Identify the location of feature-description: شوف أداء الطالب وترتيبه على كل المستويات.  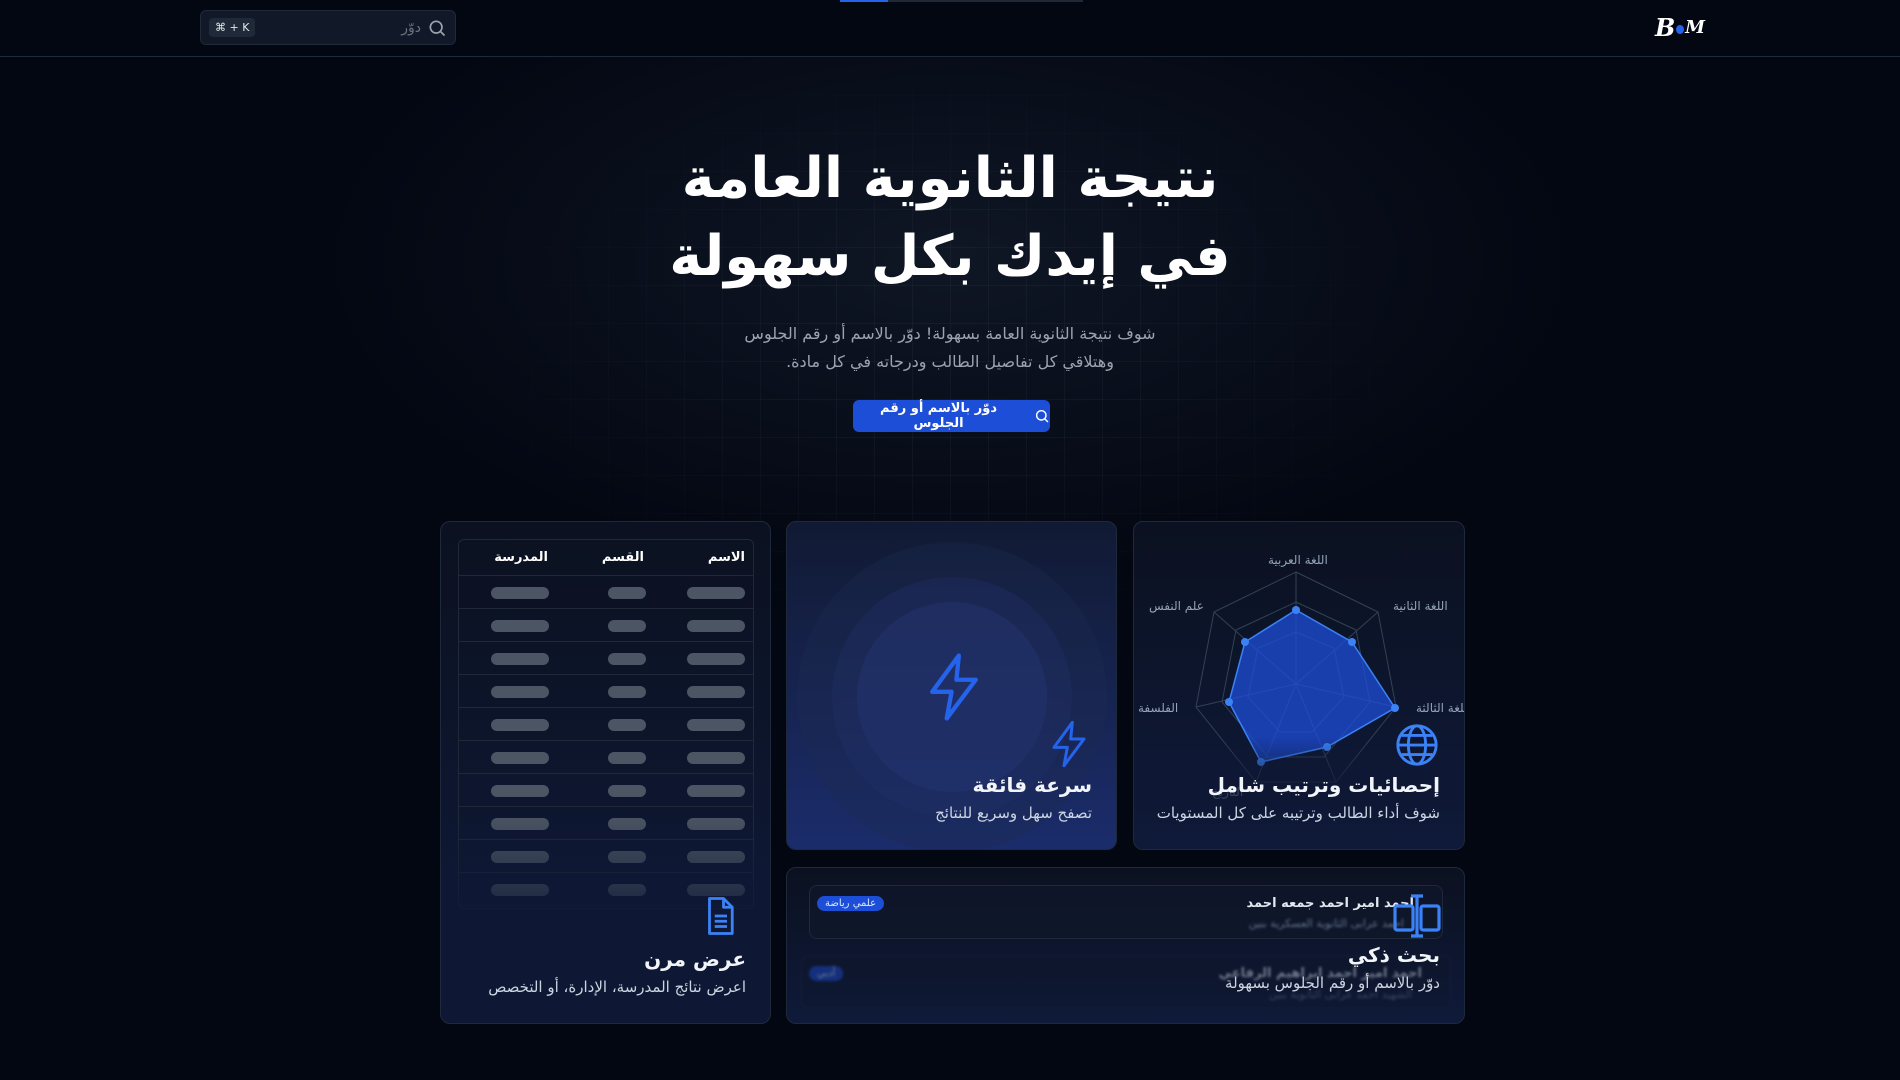
(1298, 813).